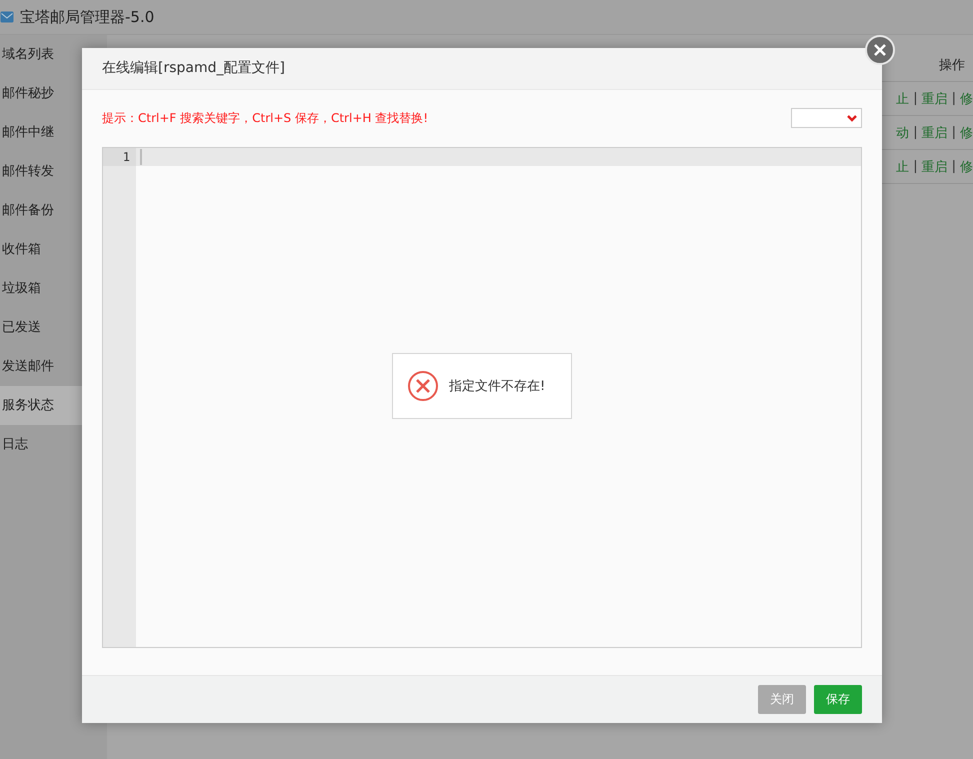  What do you see at coordinates (87, 17) in the screenshot?
I see `app-title: 宝塔邮局管理器-5.0` at bounding box center [87, 17].